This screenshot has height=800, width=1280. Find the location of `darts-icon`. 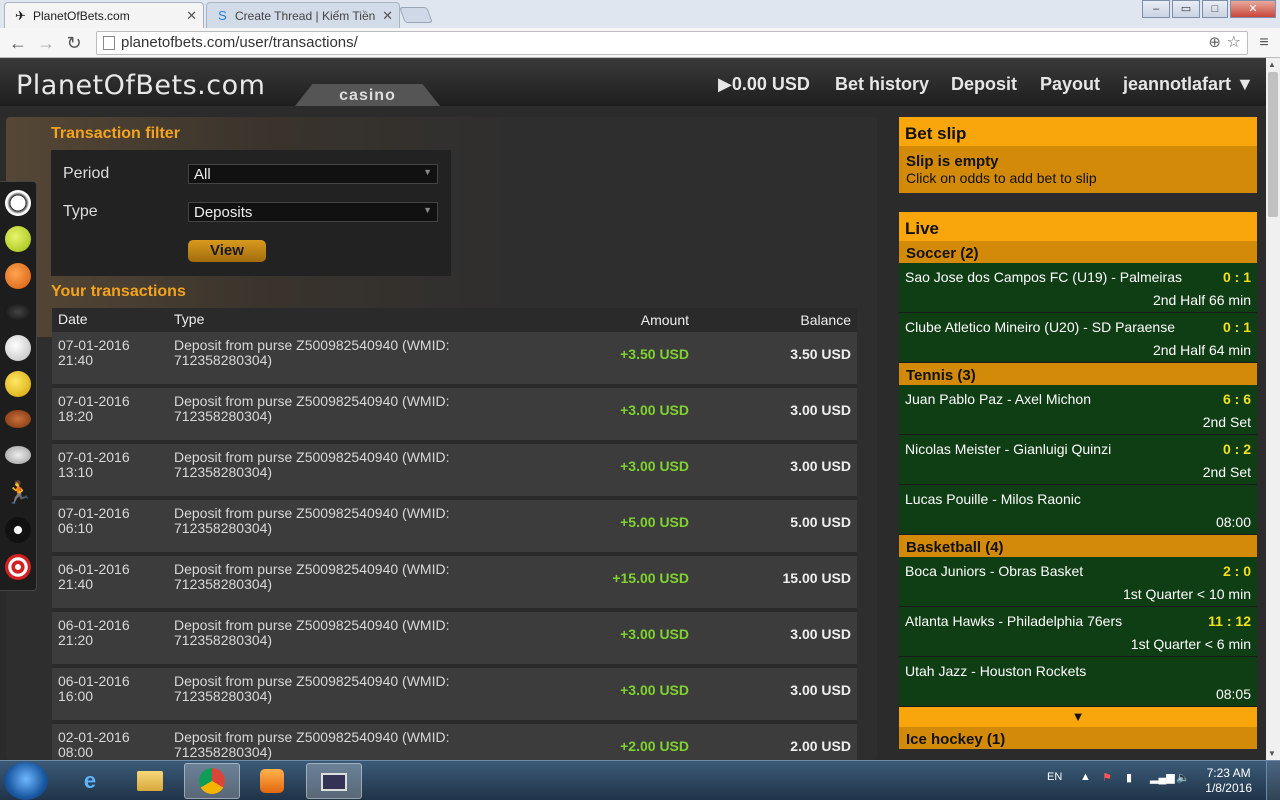

darts-icon is located at coordinates (18, 567).